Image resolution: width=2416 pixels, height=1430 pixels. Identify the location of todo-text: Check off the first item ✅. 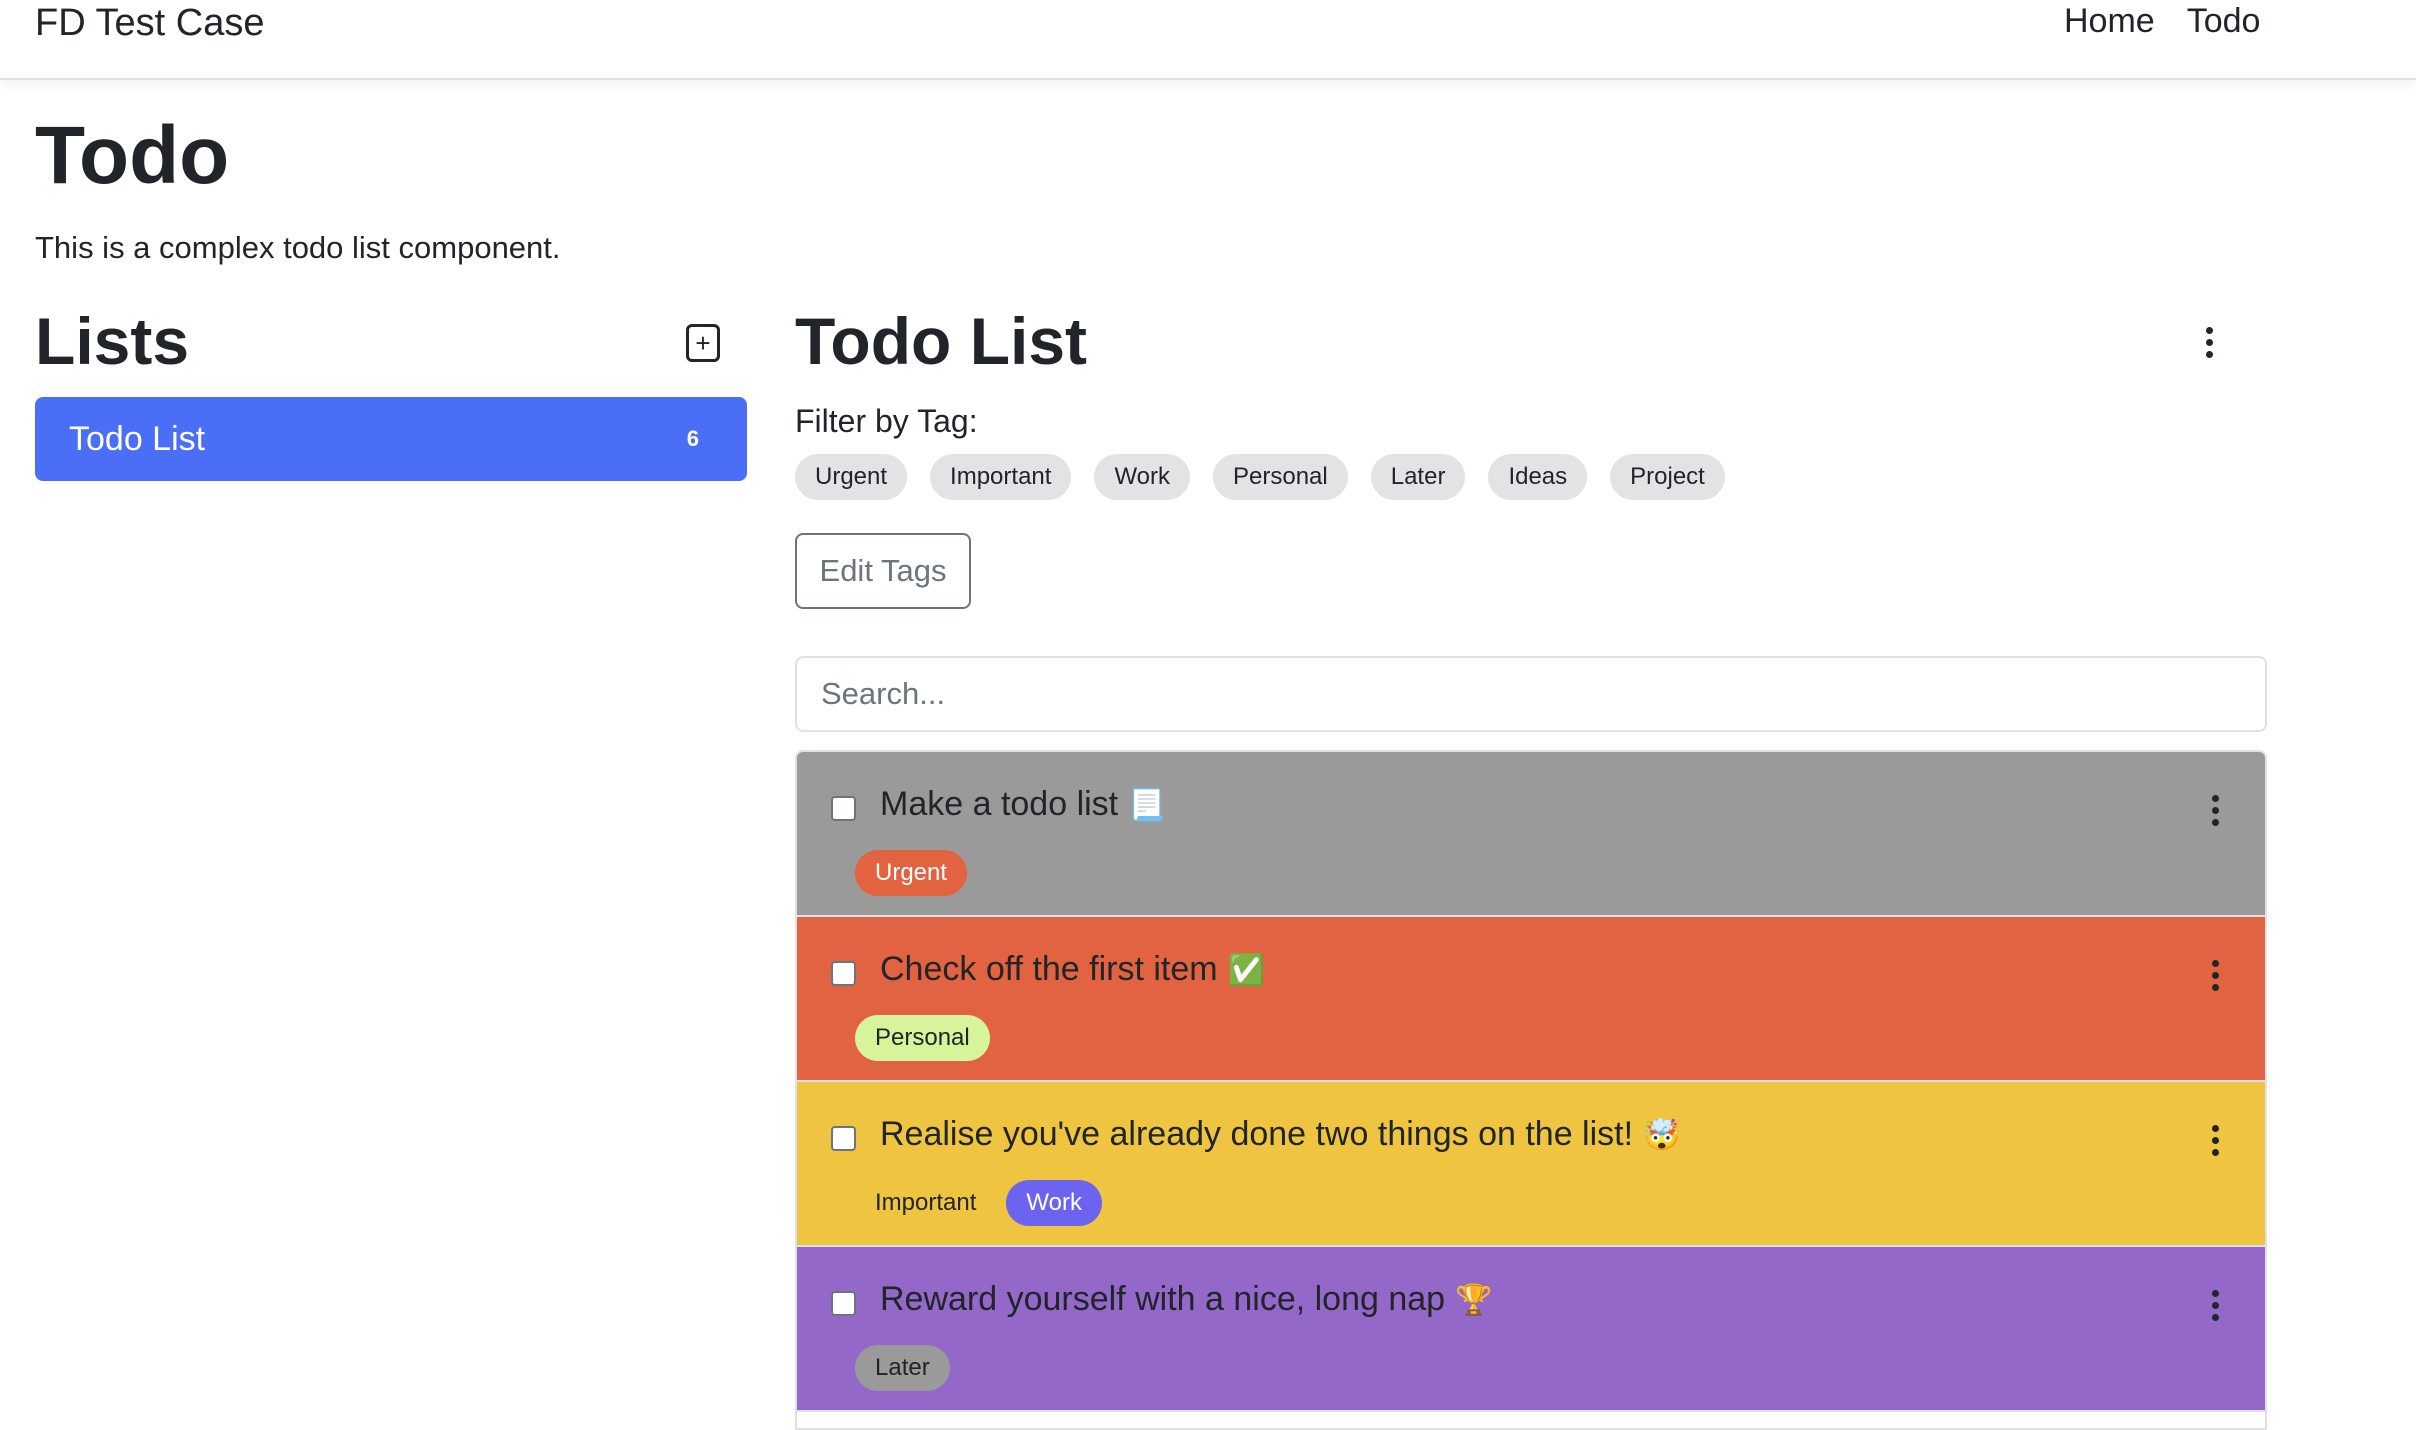
(1072, 969).